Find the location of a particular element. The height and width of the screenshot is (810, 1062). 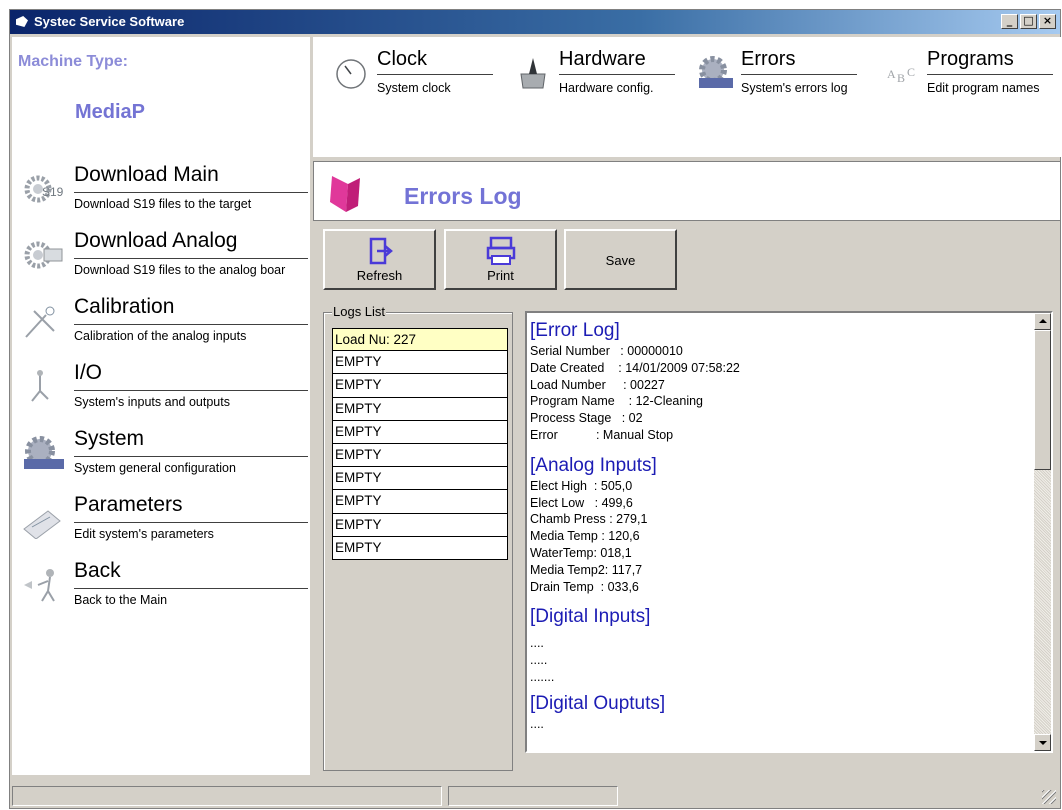

sidebar-item-title: System is located at coordinates (109, 438).